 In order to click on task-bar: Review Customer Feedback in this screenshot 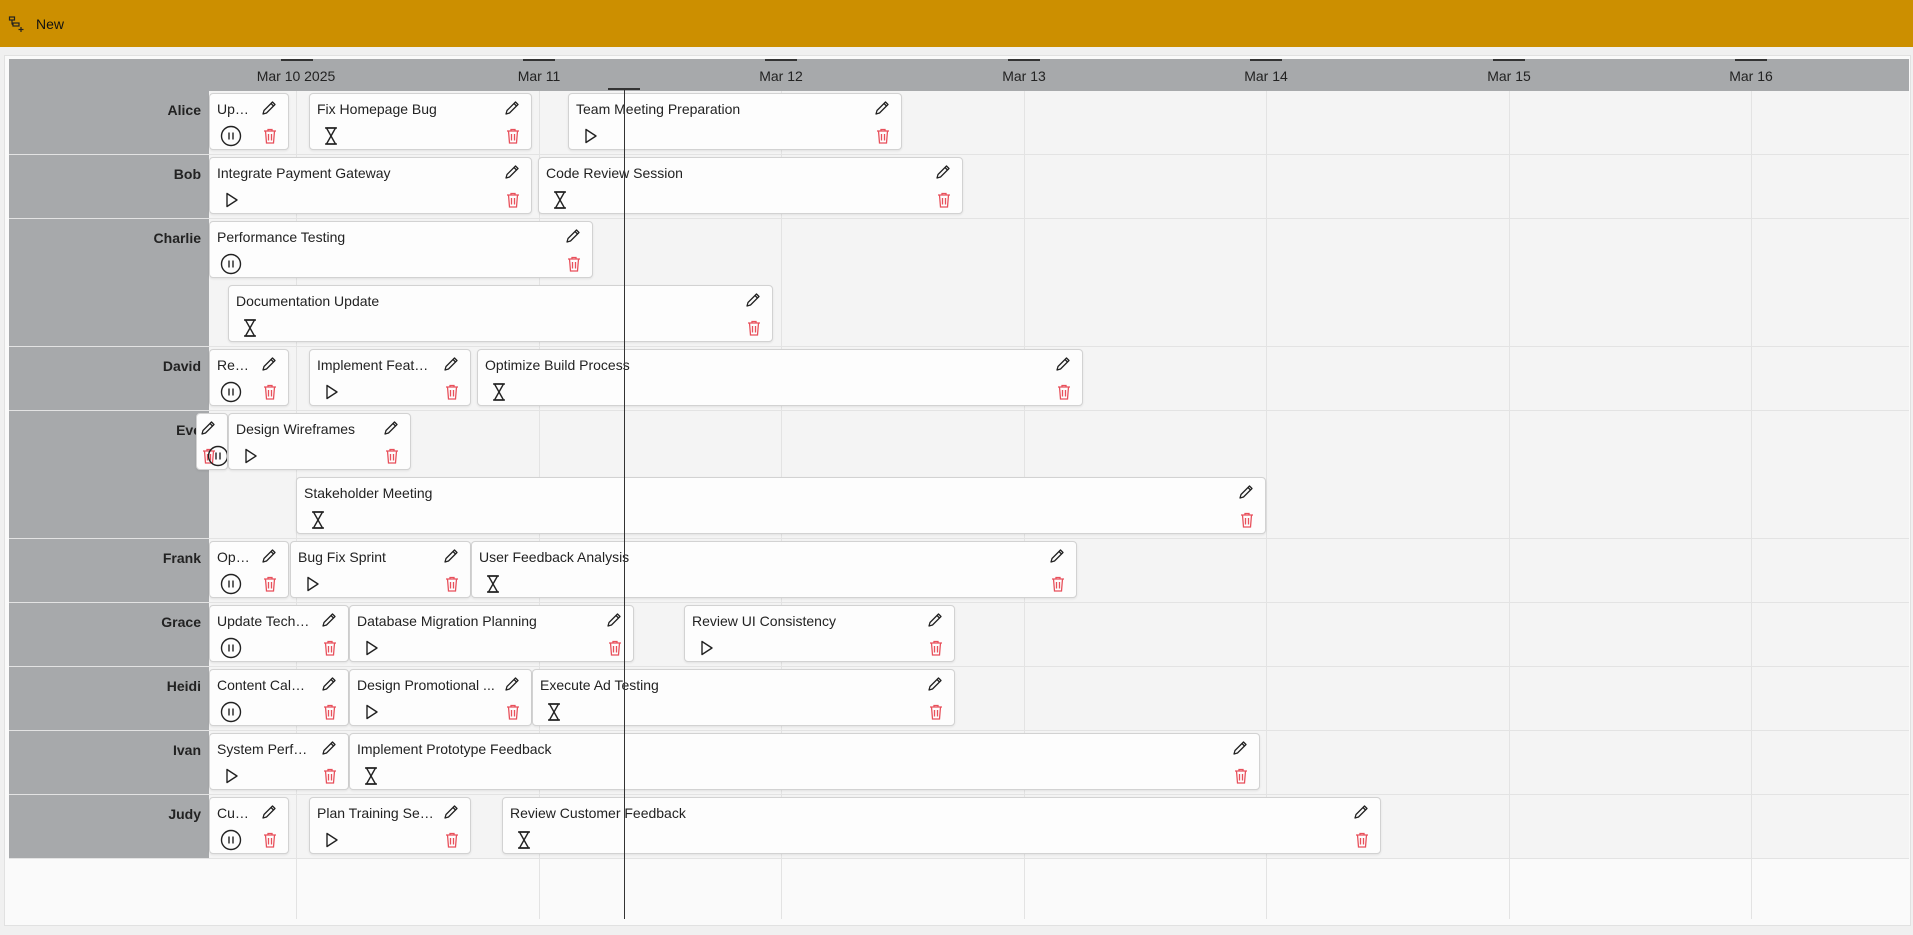, I will do `click(941, 825)`.